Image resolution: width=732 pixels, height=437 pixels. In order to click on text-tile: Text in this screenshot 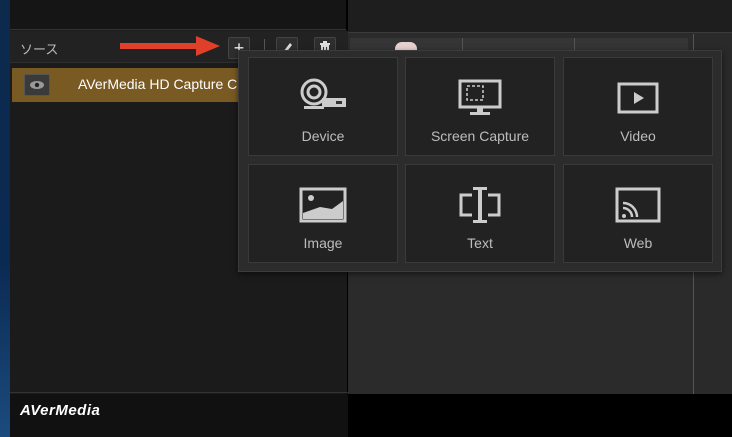, I will do `click(480, 213)`.